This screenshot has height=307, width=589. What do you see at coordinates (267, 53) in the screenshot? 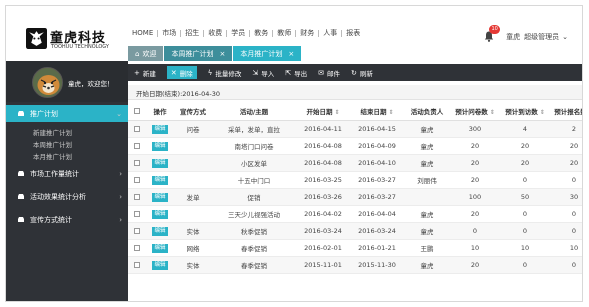
I see `tab-monthly-plan: 本月推广计划 ×` at bounding box center [267, 53].